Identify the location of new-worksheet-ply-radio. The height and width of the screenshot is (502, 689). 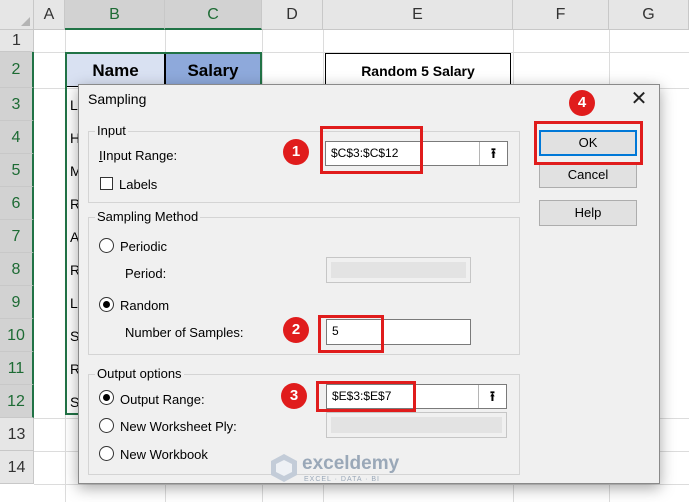
(106, 425).